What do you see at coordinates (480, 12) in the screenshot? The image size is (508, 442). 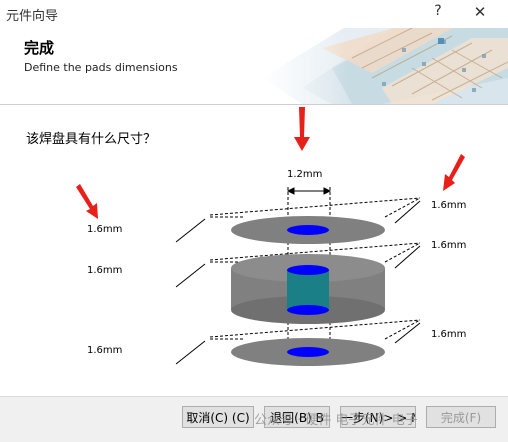 I see `close-icon: ✕` at bounding box center [480, 12].